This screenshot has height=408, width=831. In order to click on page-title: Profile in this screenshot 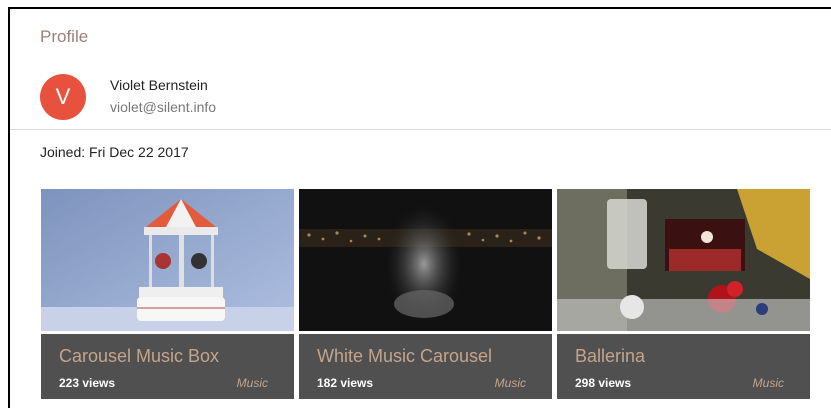, I will do `click(64, 36)`.